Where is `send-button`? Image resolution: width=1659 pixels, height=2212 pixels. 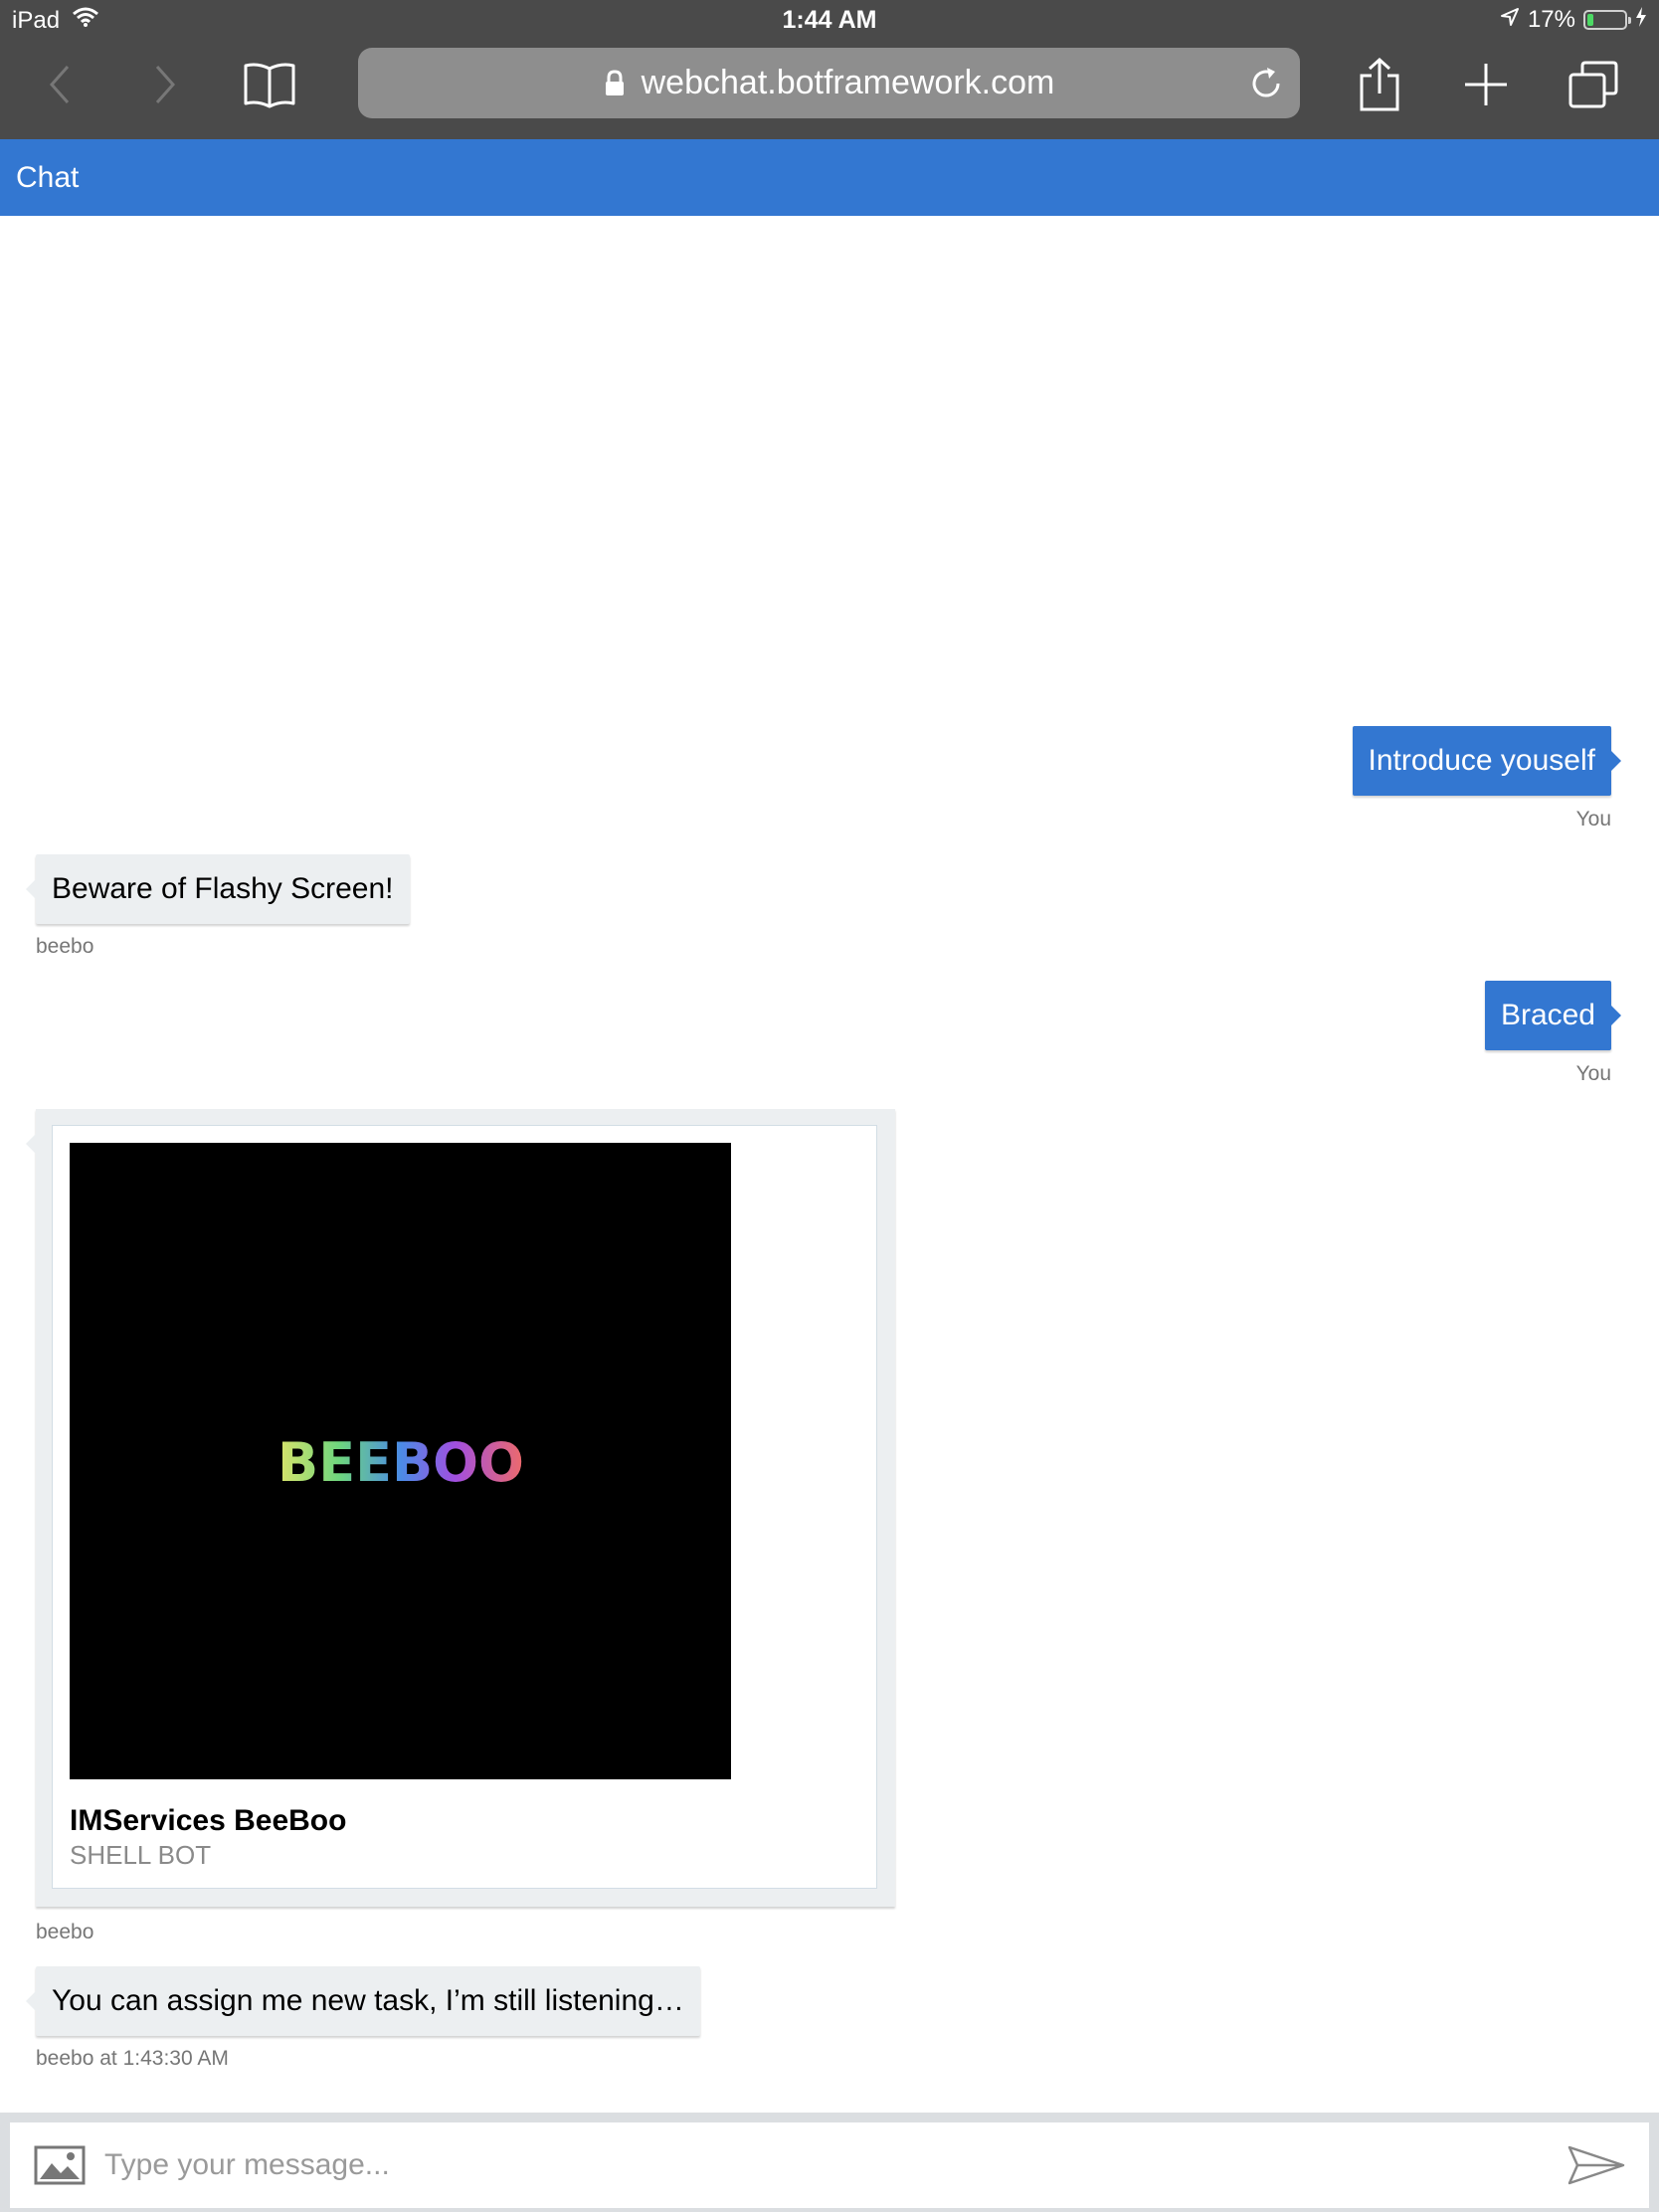 send-button is located at coordinates (1596, 2165).